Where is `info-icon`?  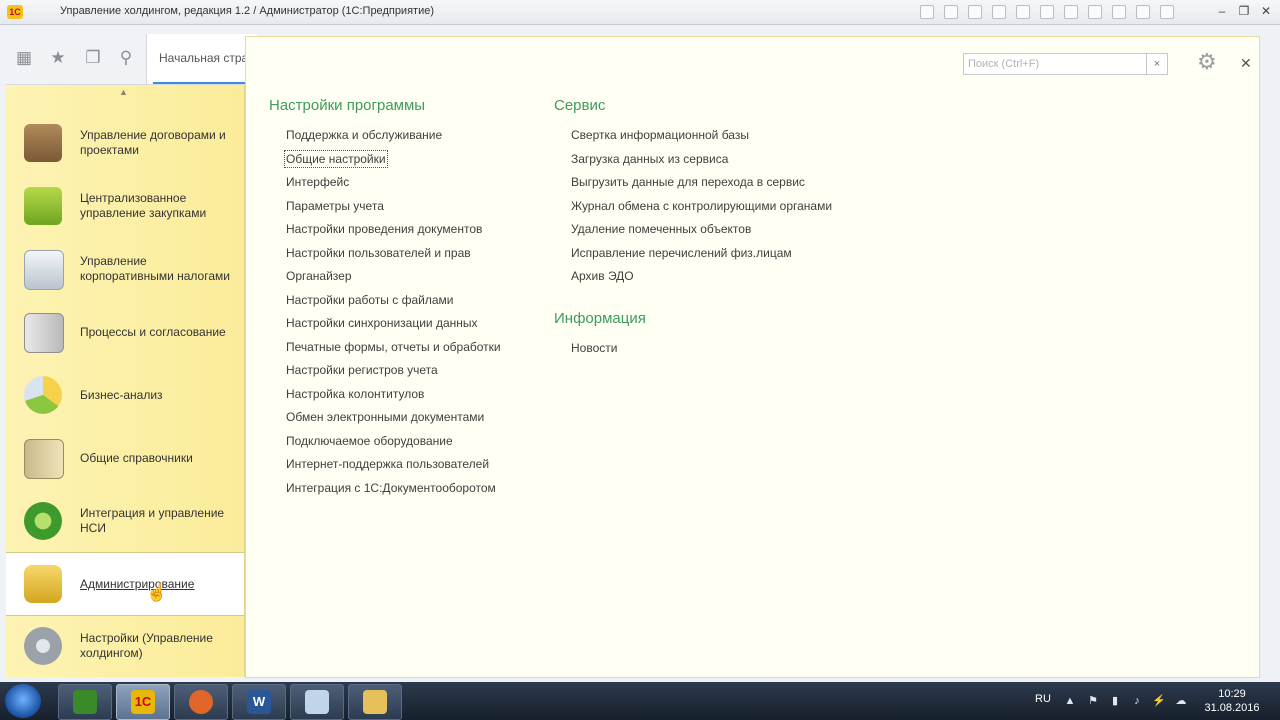
info-icon is located at coordinates (1143, 12).